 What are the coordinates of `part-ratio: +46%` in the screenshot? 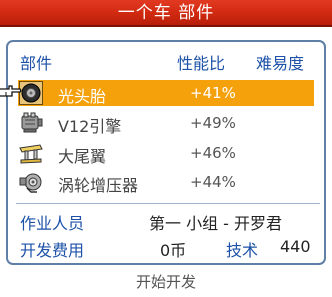 It's located at (213, 153).